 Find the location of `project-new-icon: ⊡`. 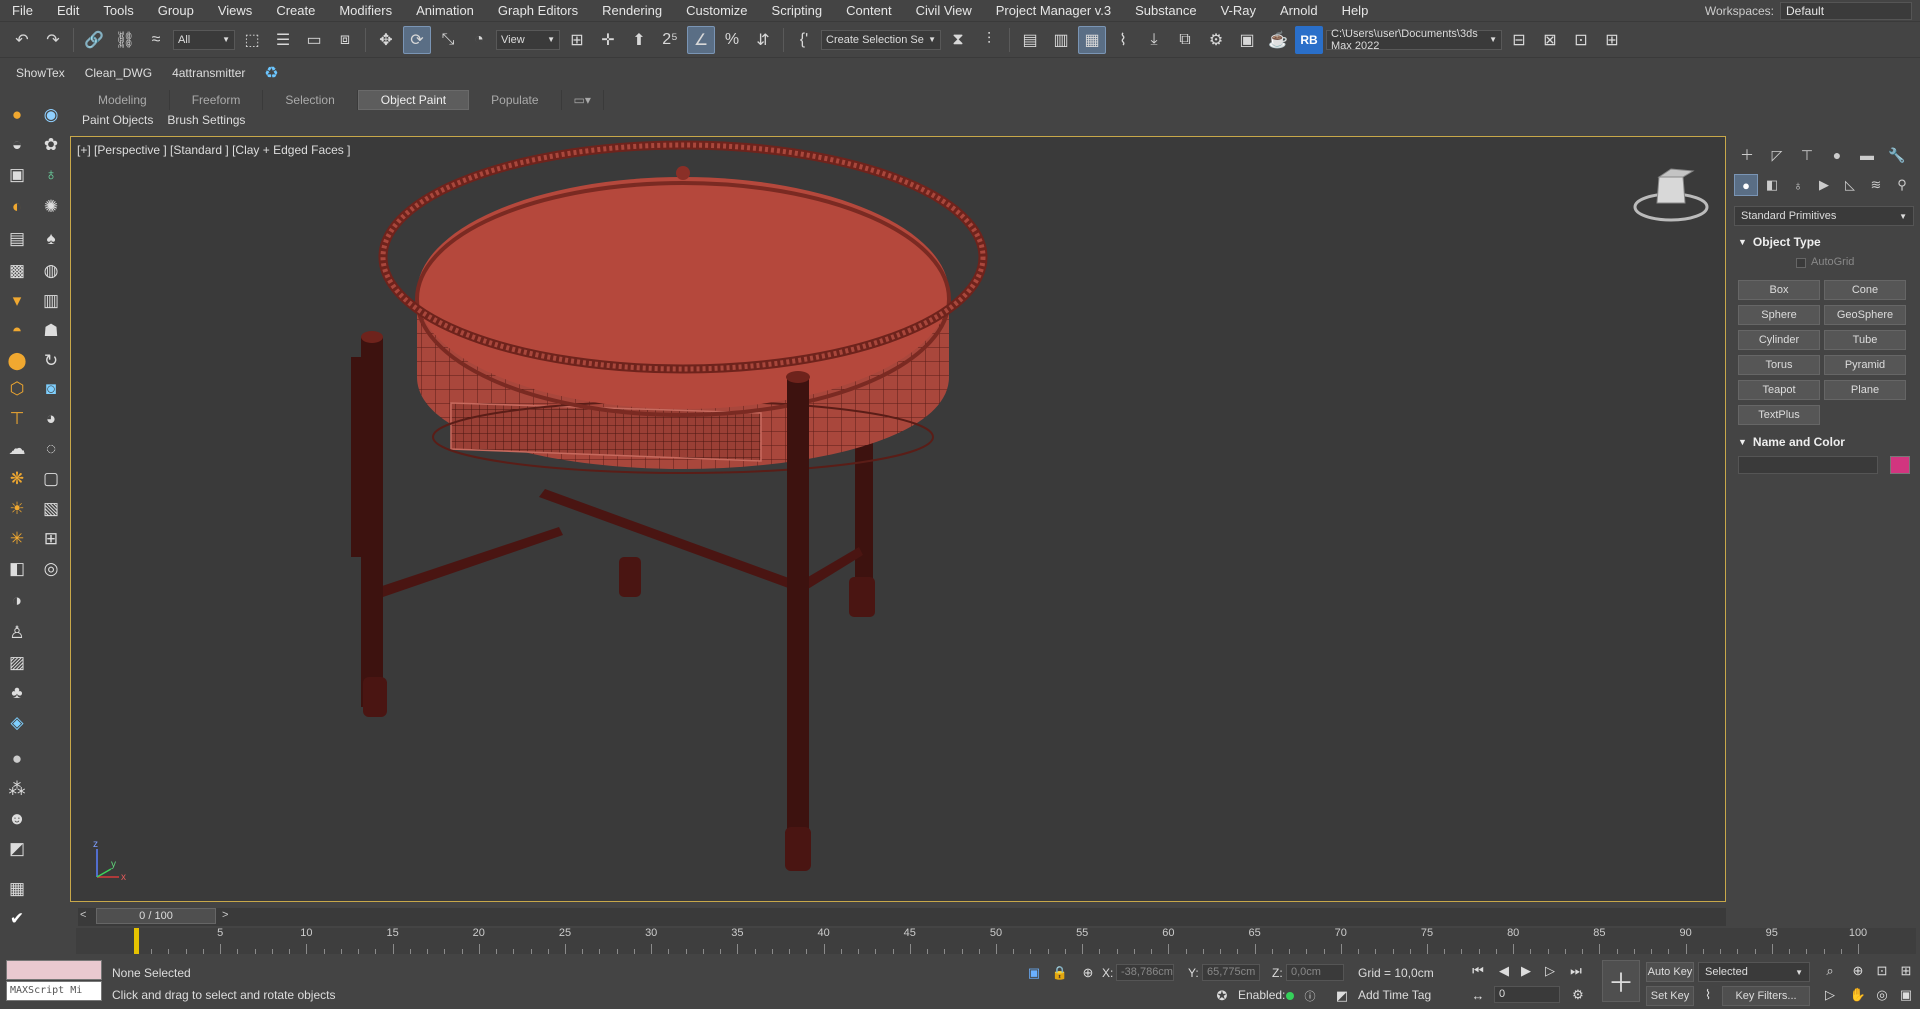

project-new-icon: ⊡ is located at coordinates (1581, 40).